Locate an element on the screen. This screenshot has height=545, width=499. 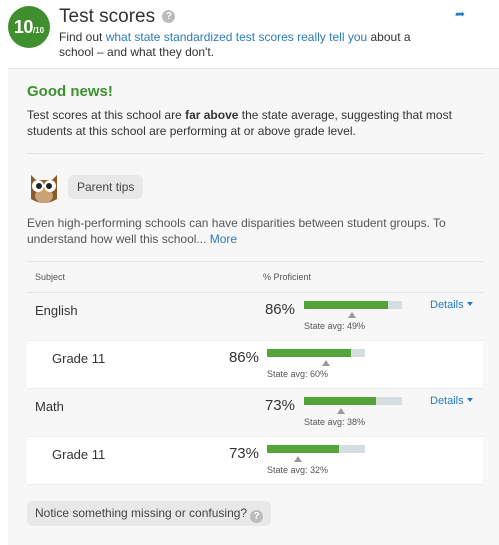
section-title: Test scores ? is located at coordinates (117, 17).